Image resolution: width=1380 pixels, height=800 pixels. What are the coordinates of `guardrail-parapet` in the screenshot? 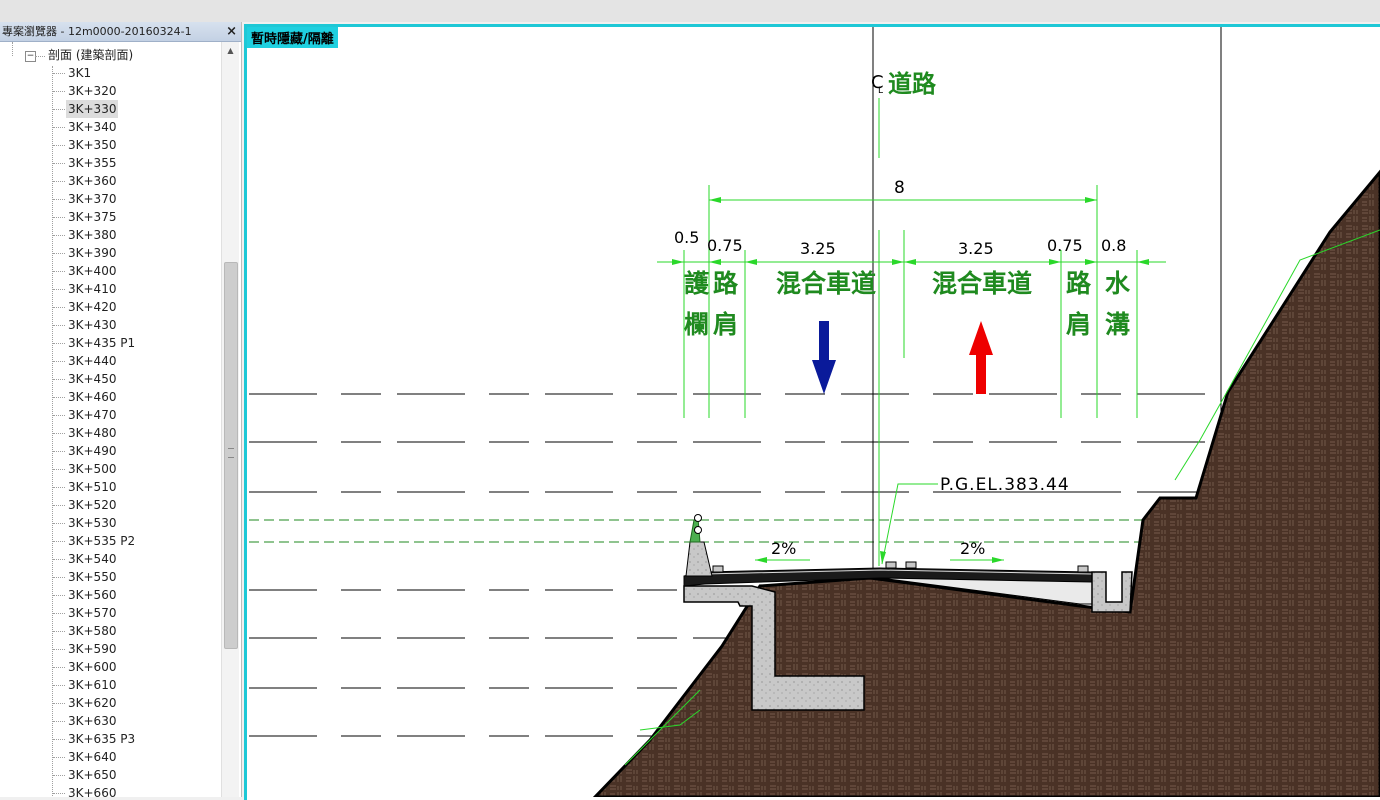 It's located at (699, 559).